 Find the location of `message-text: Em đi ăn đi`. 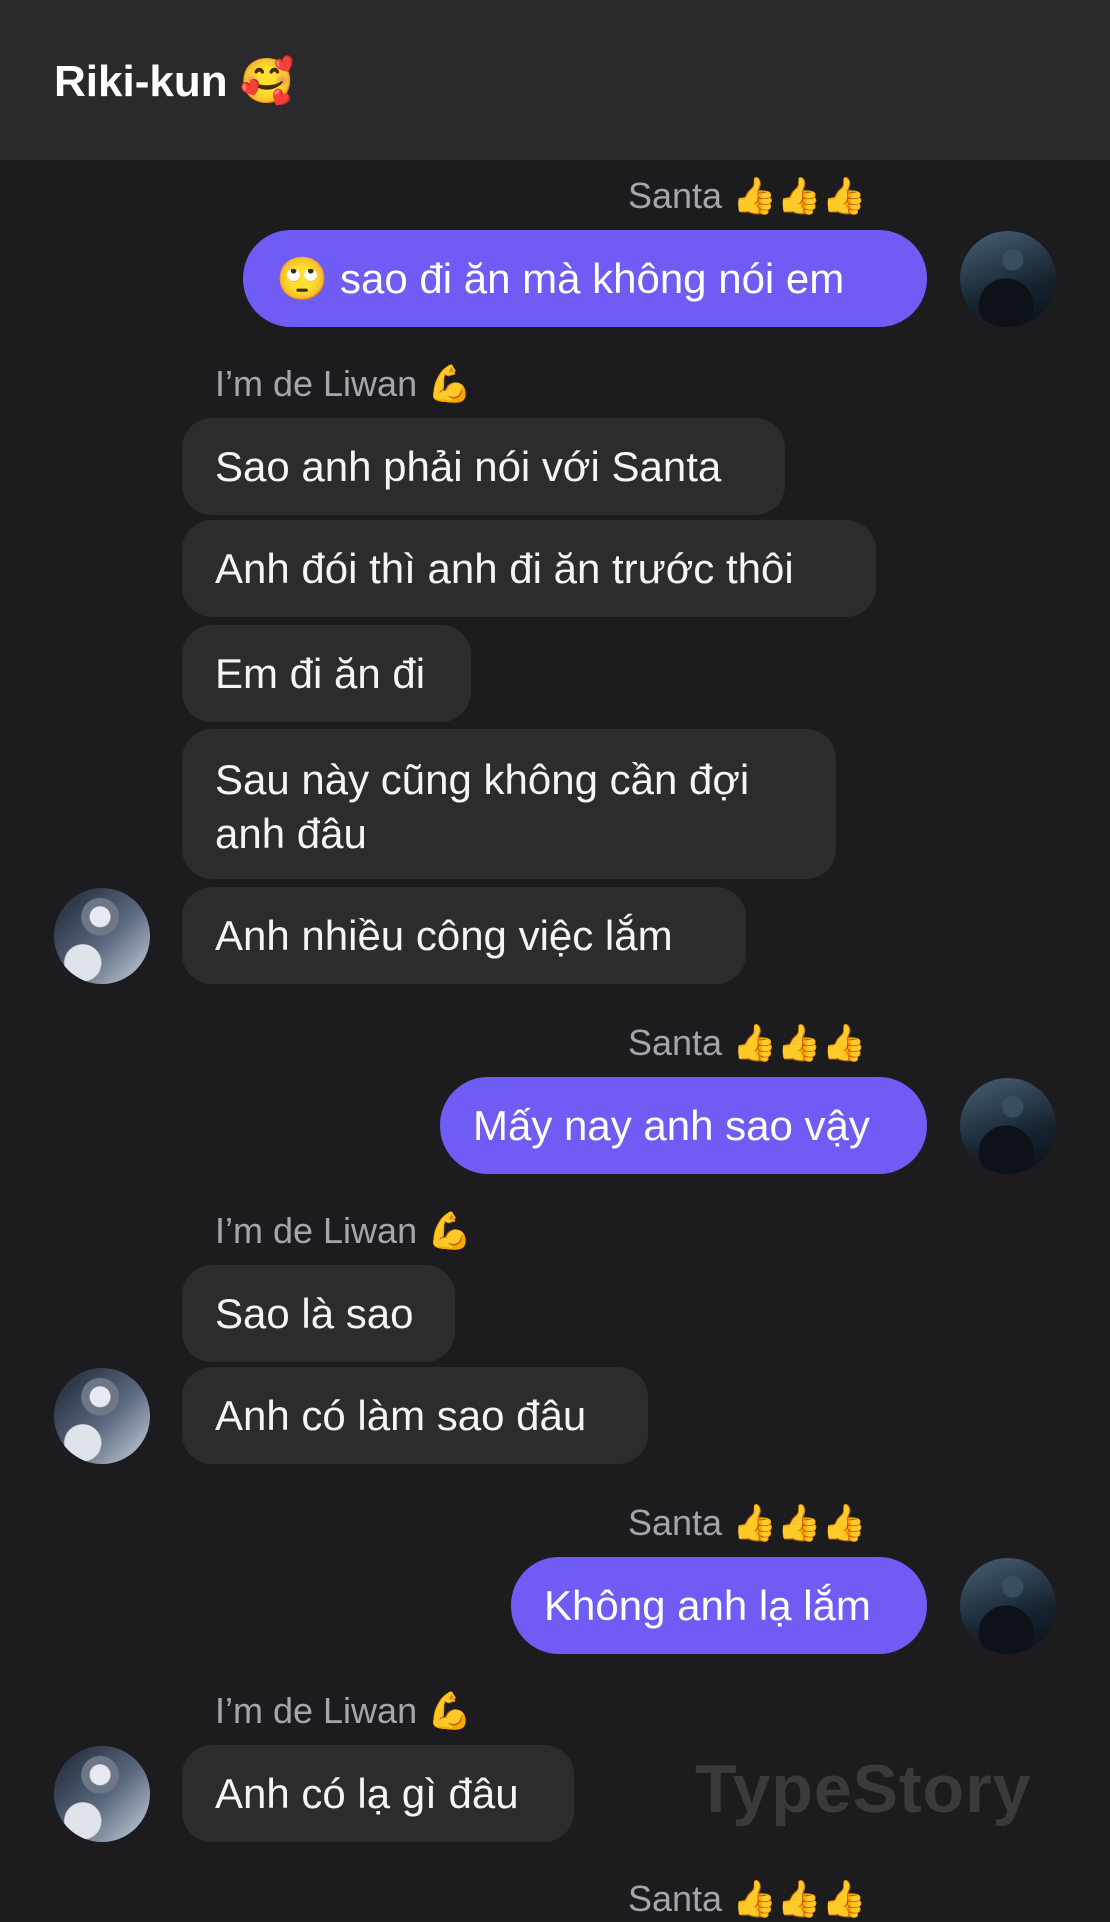

message-text: Em đi ăn đi is located at coordinates (320, 673).